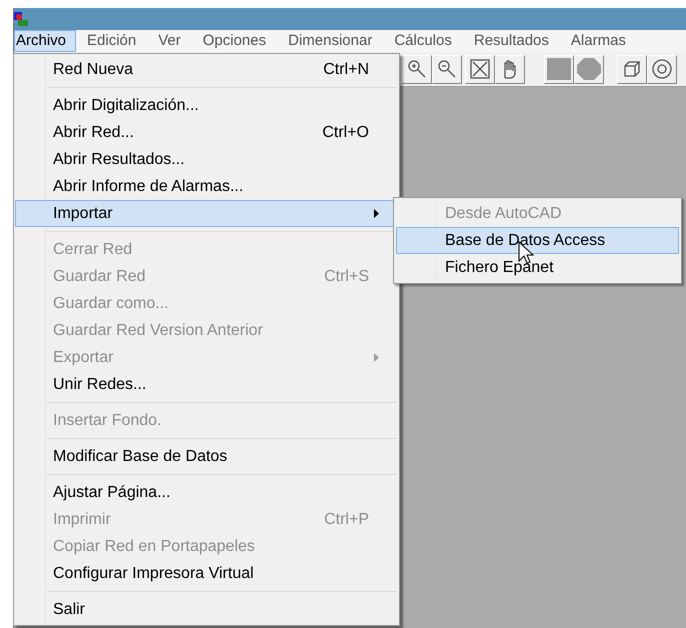 The image size is (686, 628). I want to click on square-icon, so click(559, 69).